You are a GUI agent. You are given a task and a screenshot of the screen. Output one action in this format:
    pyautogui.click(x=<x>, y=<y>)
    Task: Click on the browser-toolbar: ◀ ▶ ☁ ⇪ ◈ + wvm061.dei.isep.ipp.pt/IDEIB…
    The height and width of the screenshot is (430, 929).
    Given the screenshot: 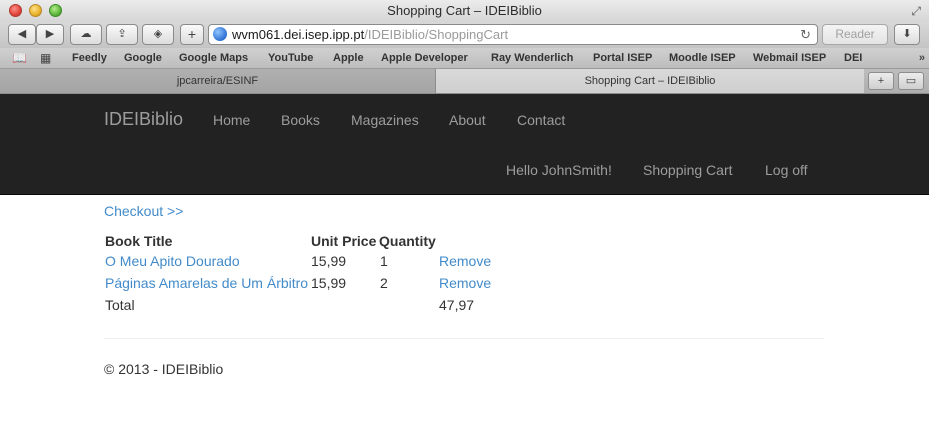 What is the action you would take?
    pyautogui.click(x=464, y=35)
    